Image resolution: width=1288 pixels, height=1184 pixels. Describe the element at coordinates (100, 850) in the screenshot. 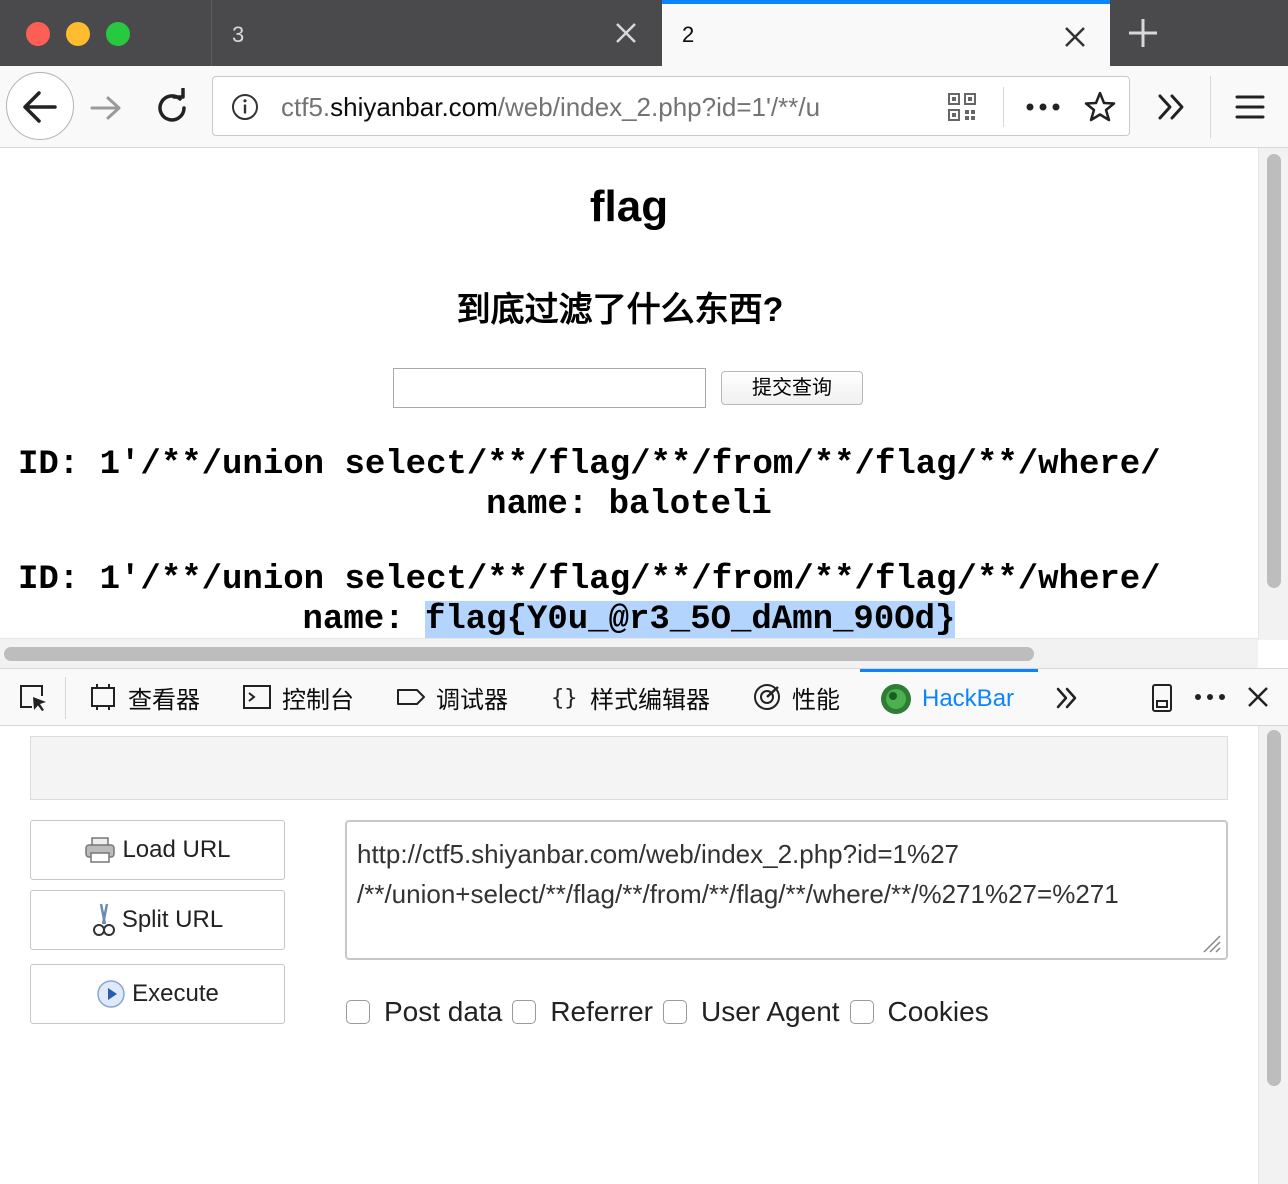

I see `printer-icon` at that location.